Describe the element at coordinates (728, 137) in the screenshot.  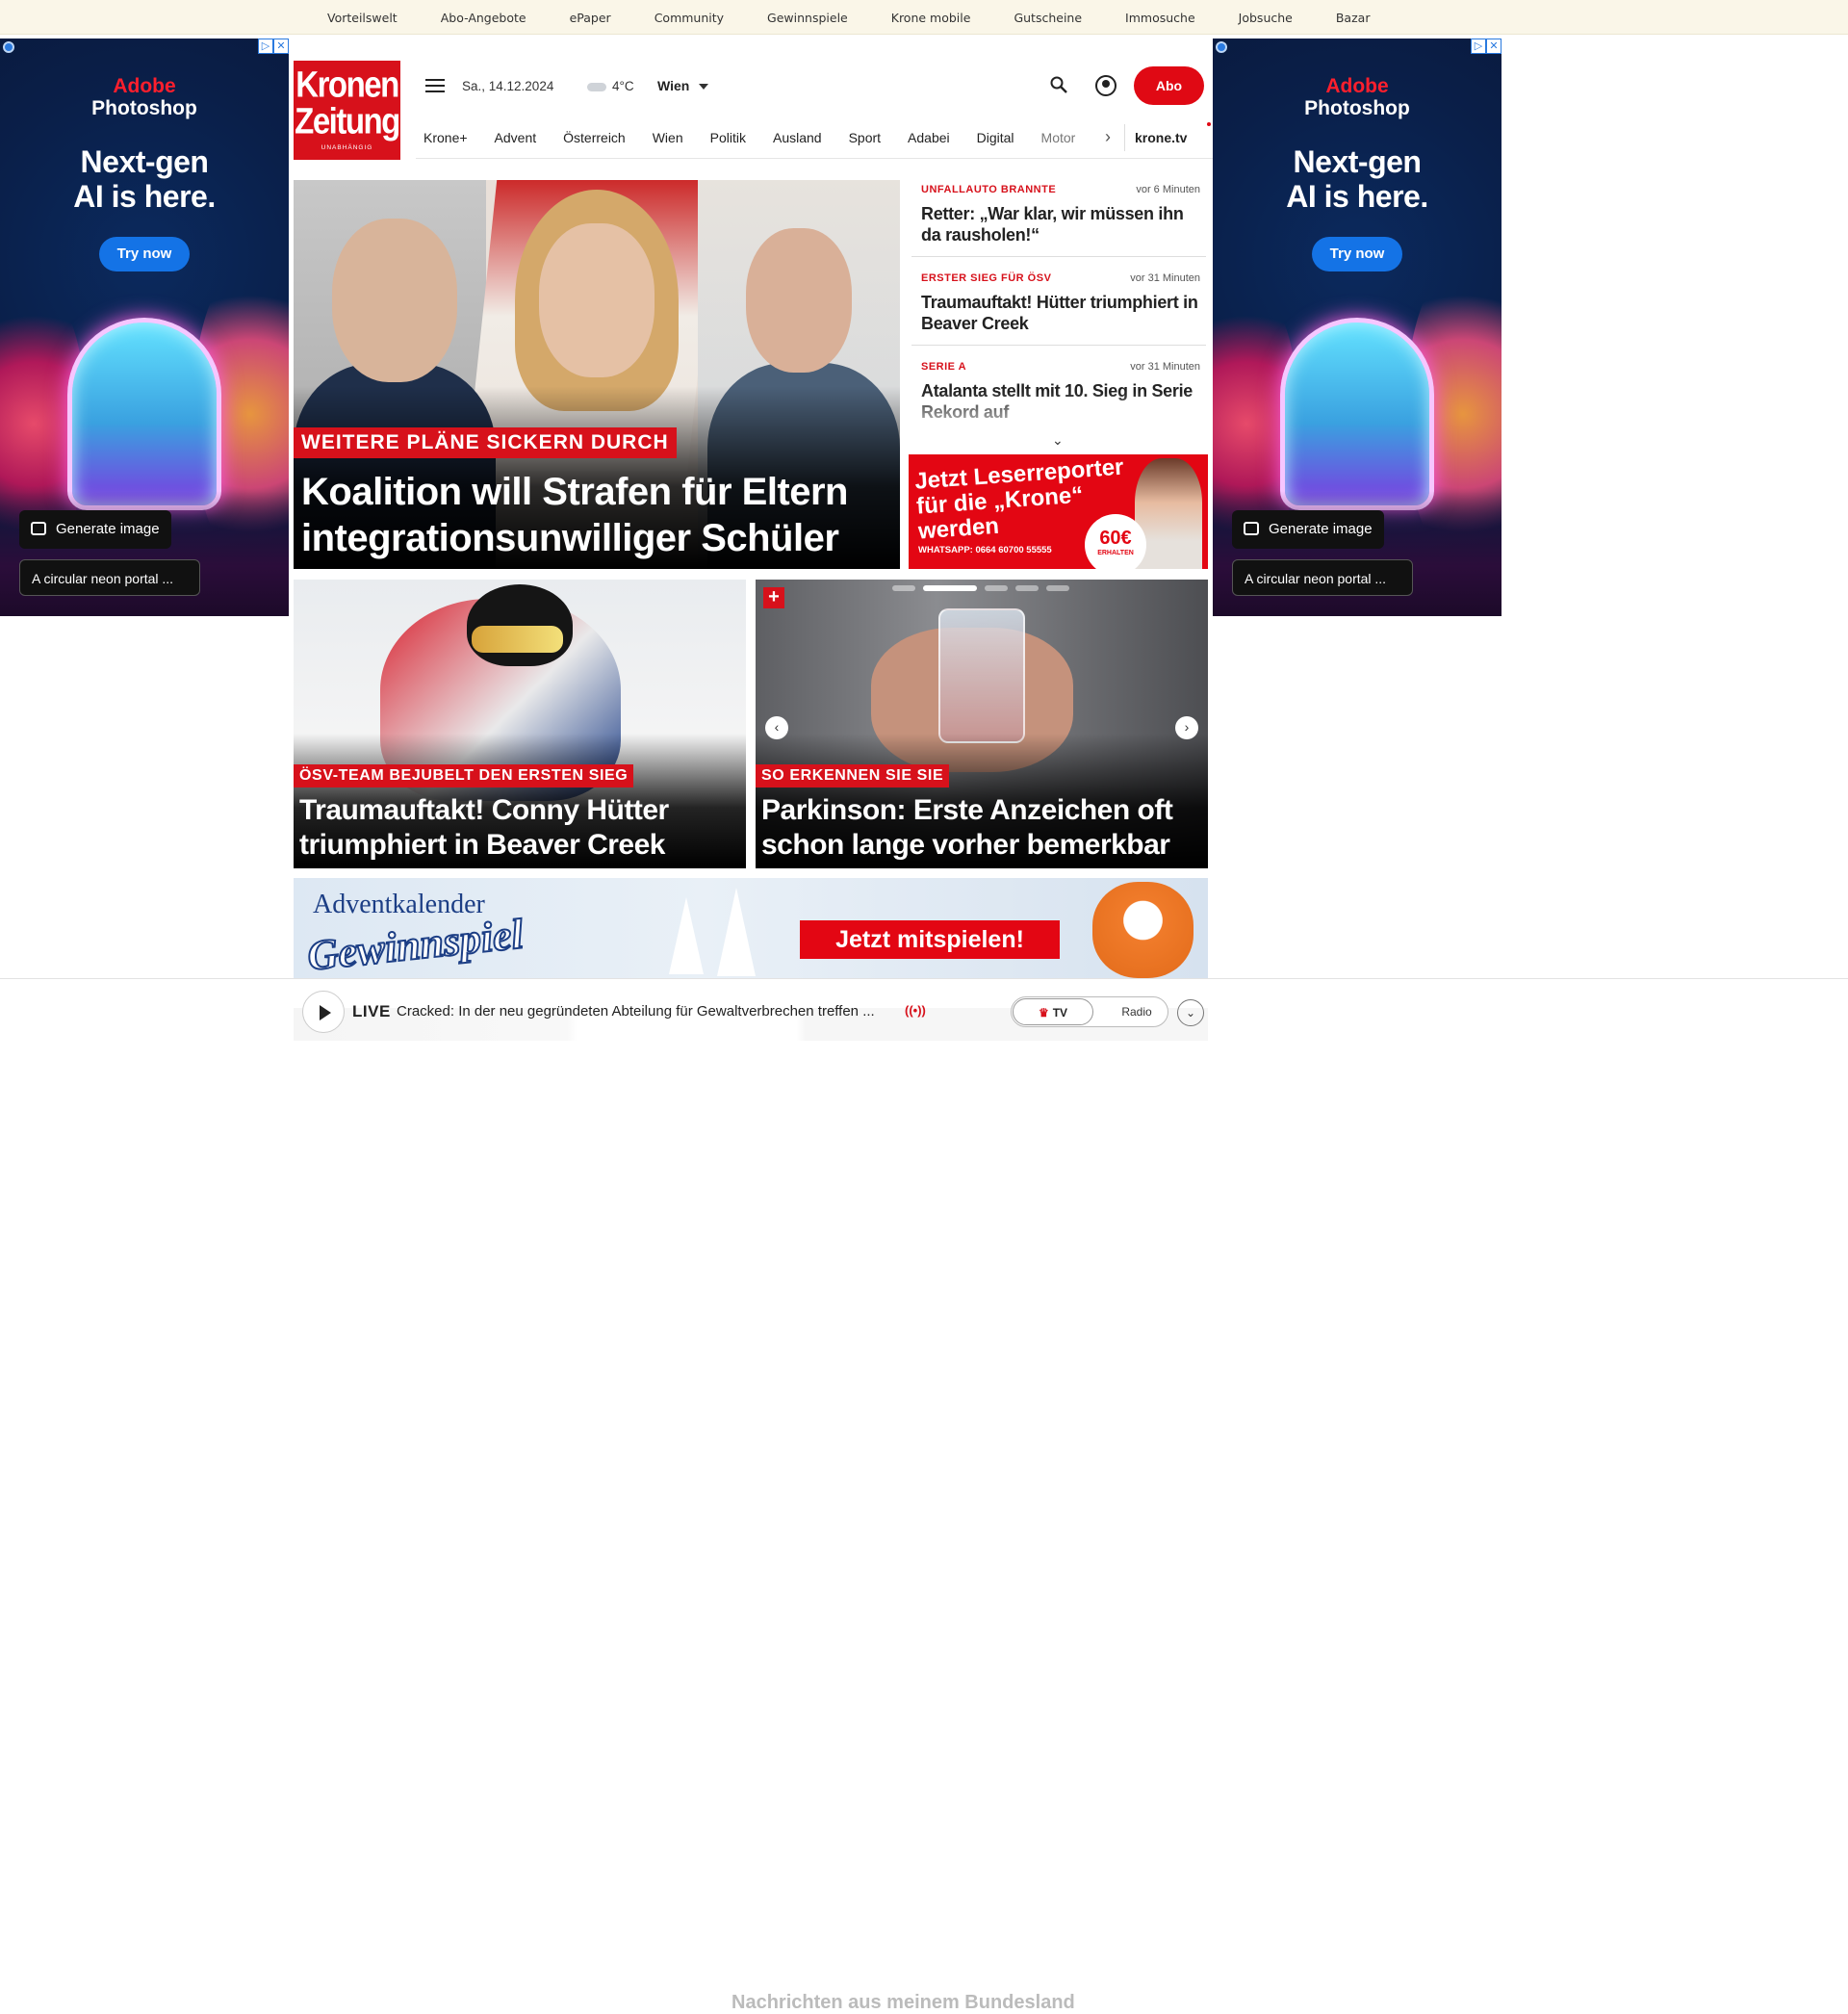
I see `nav-item-politik: Politik` at that location.